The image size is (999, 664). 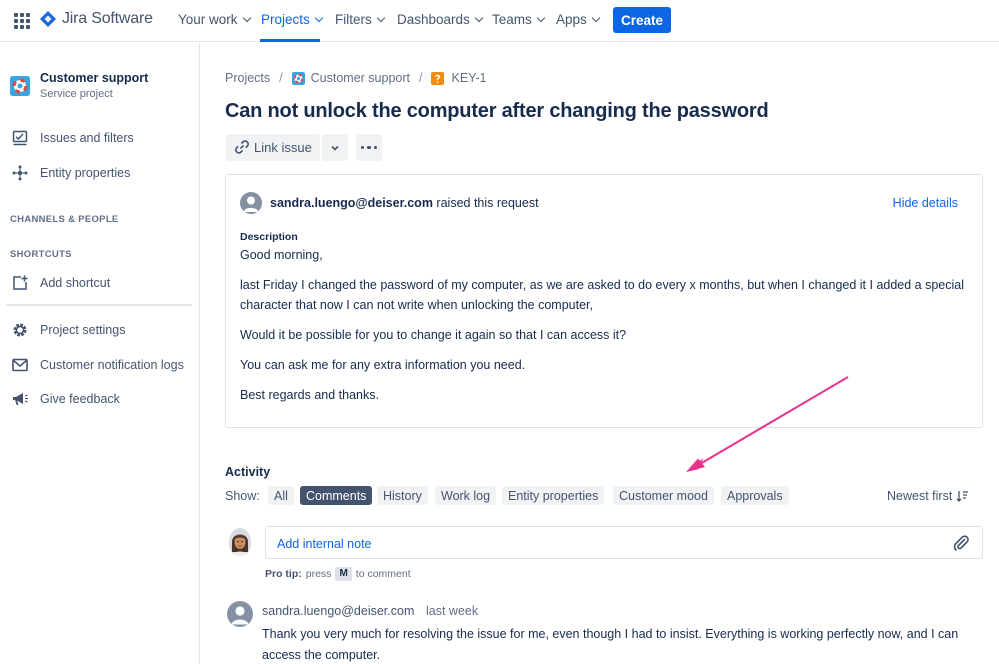 I want to click on add-shortcut-icon, so click(x=20, y=283).